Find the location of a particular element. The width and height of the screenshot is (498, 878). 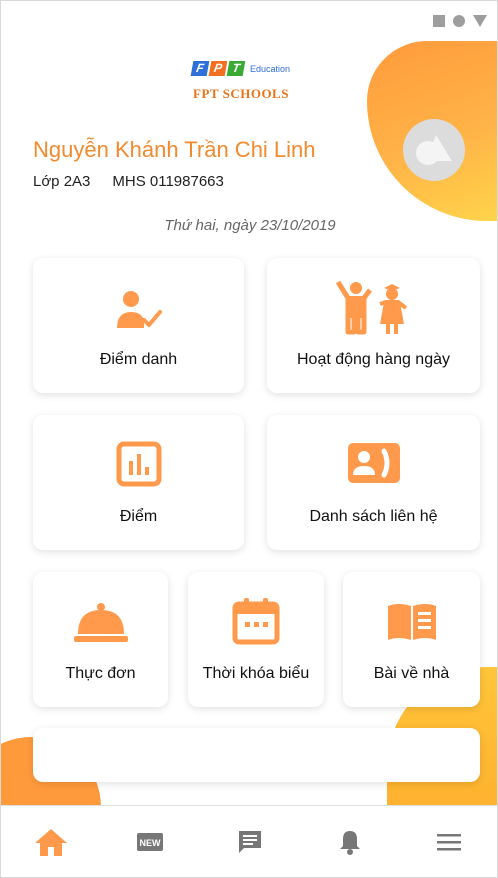

nav-home is located at coordinates (51, 842).